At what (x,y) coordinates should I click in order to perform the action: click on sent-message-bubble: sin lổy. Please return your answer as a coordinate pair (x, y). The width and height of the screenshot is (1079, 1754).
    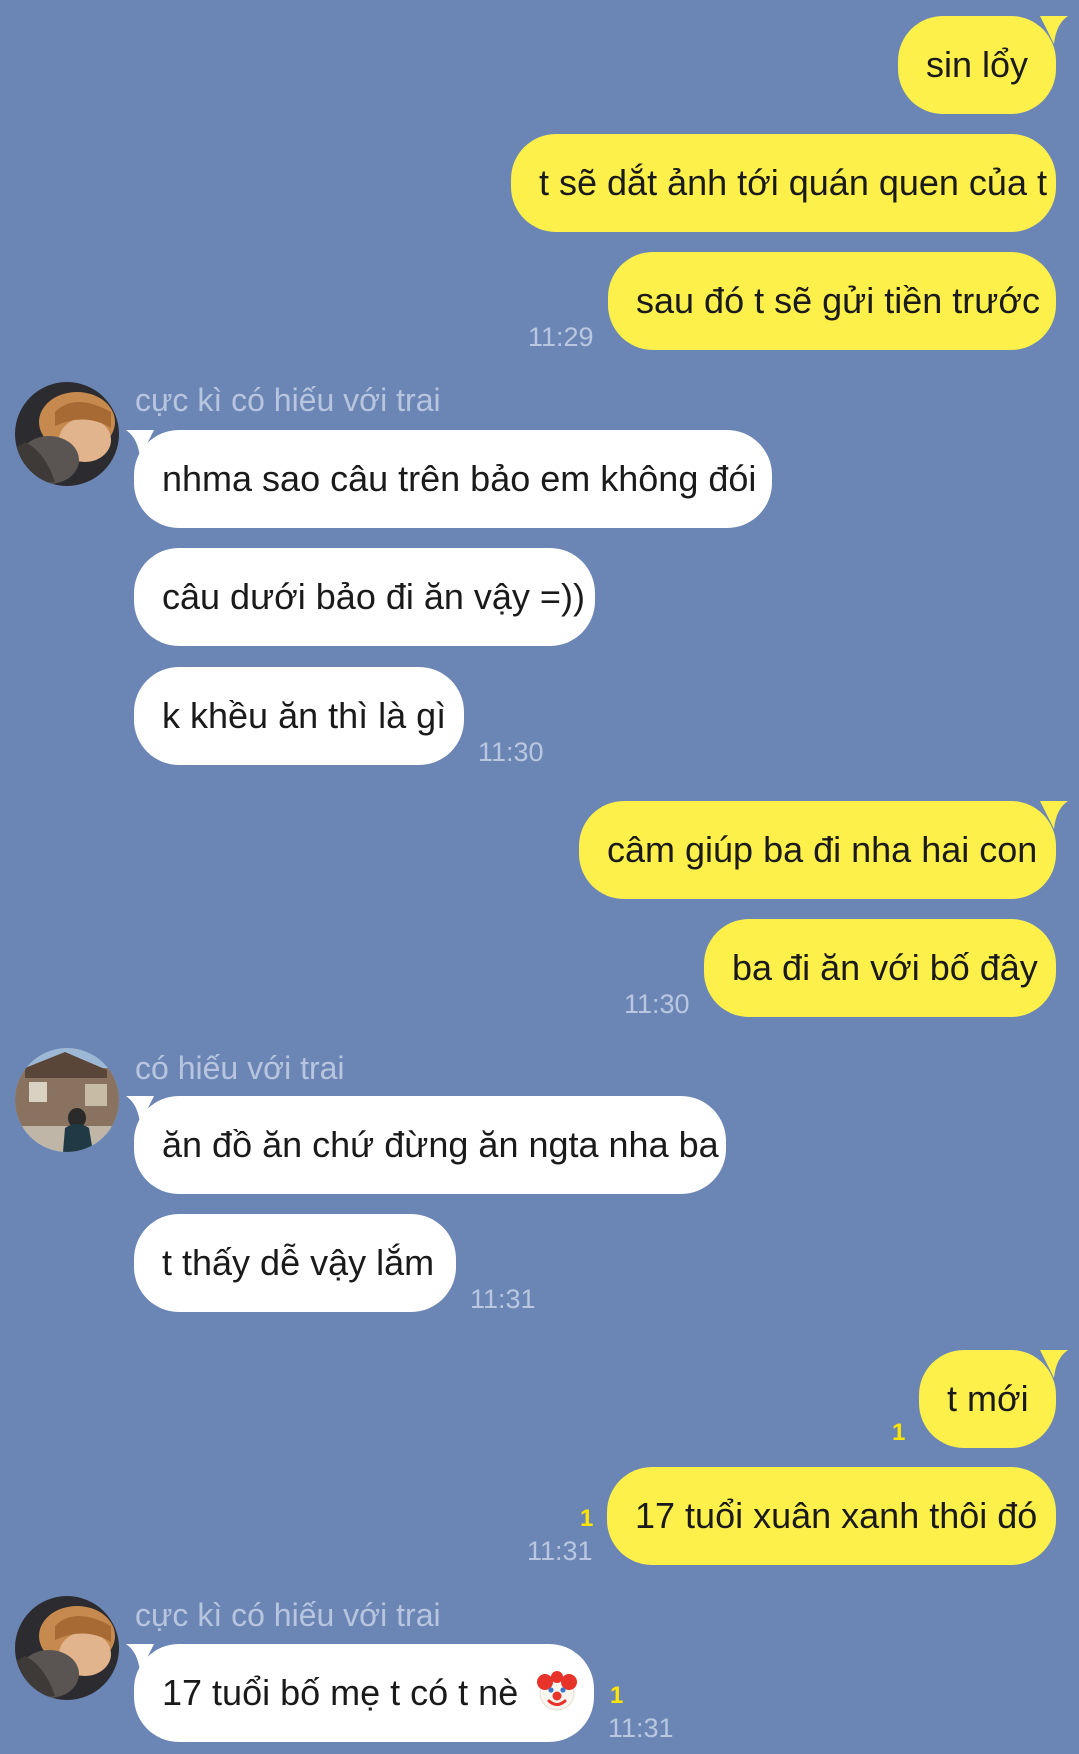
    Looking at the image, I should click on (977, 65).